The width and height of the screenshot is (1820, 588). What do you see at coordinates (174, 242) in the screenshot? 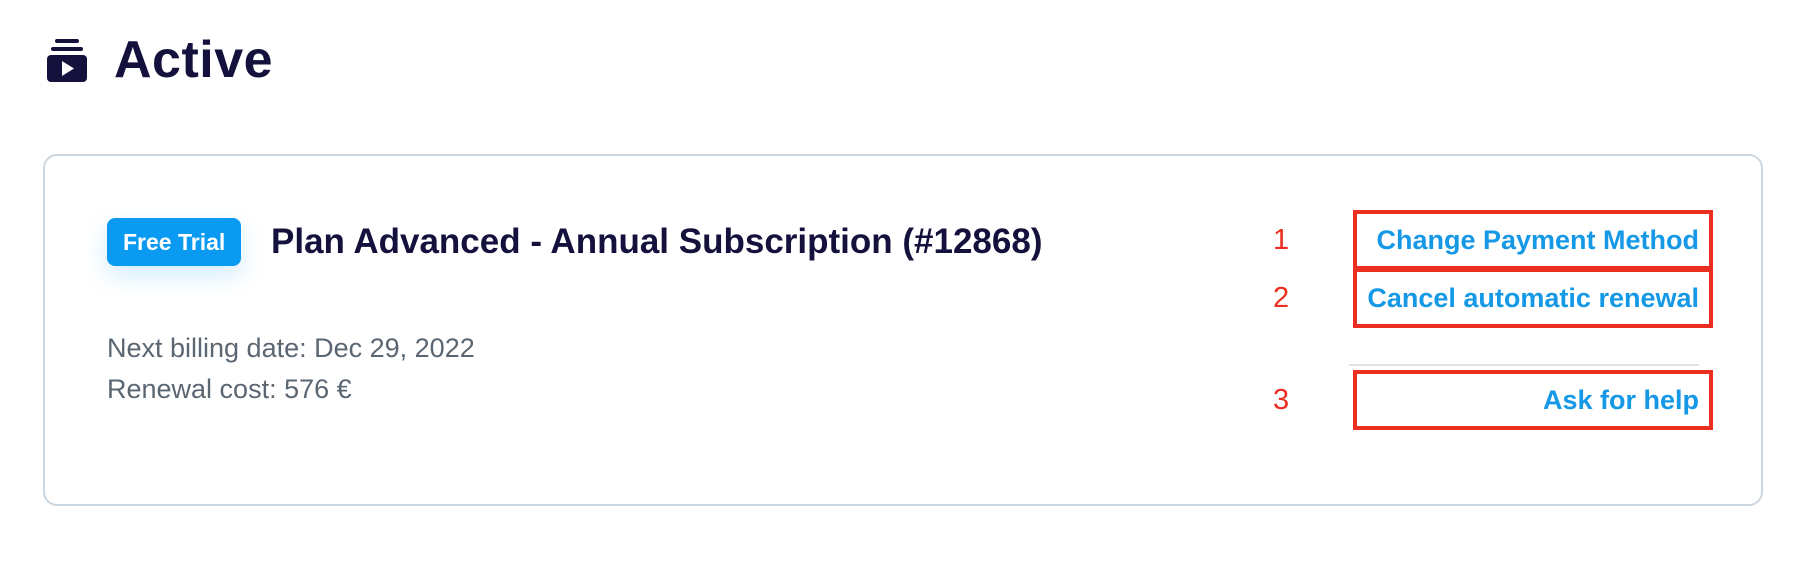
I see `status-badge: Free Trial` at bounding box center [174, 242].